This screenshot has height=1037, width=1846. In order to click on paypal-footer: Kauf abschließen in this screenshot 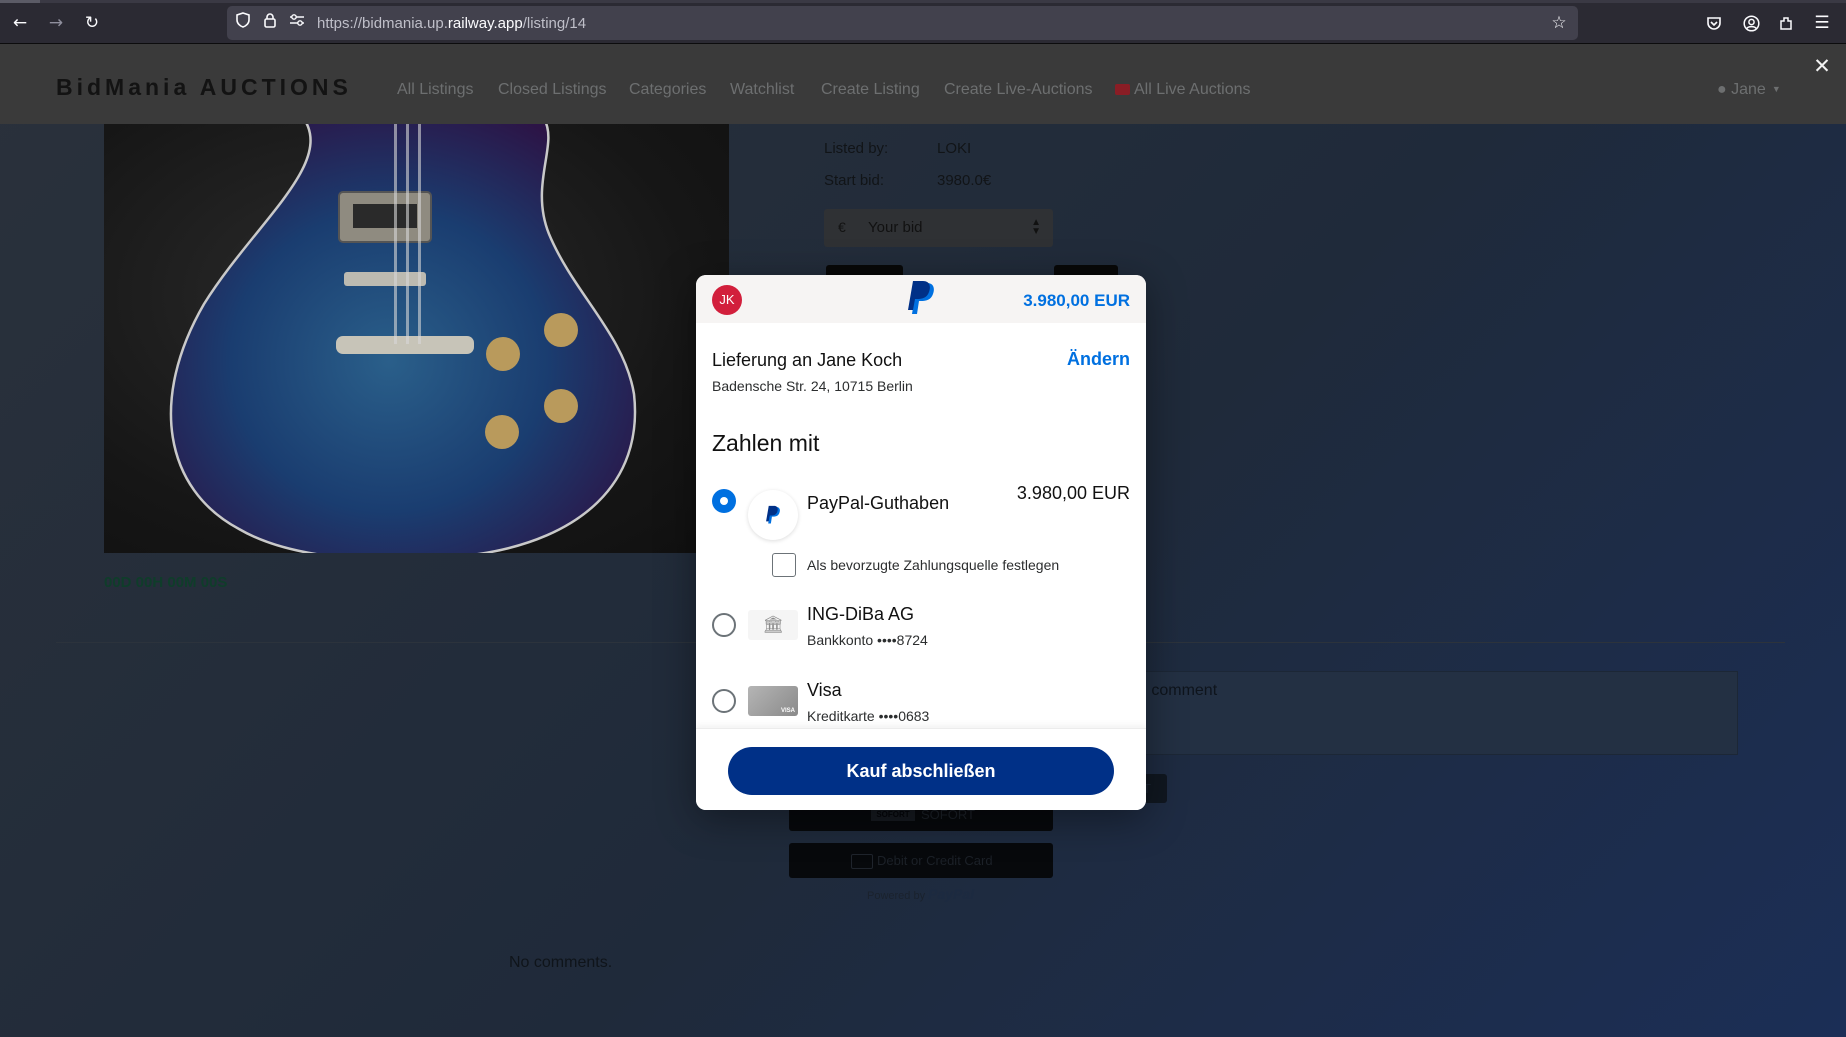, I will do `click(921, 769)`.